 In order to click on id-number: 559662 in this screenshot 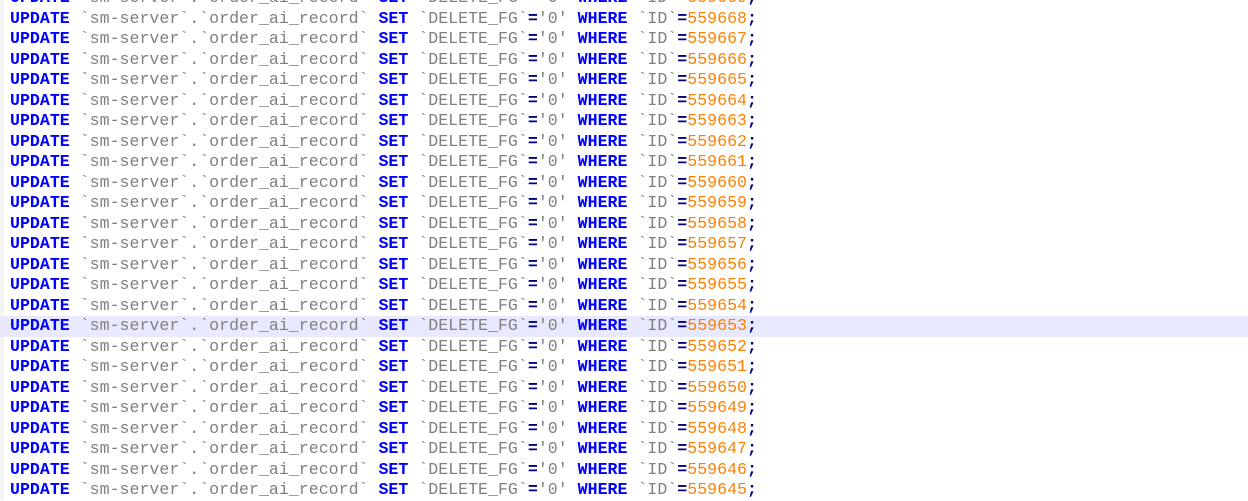, I will do `click(717, 141)`.